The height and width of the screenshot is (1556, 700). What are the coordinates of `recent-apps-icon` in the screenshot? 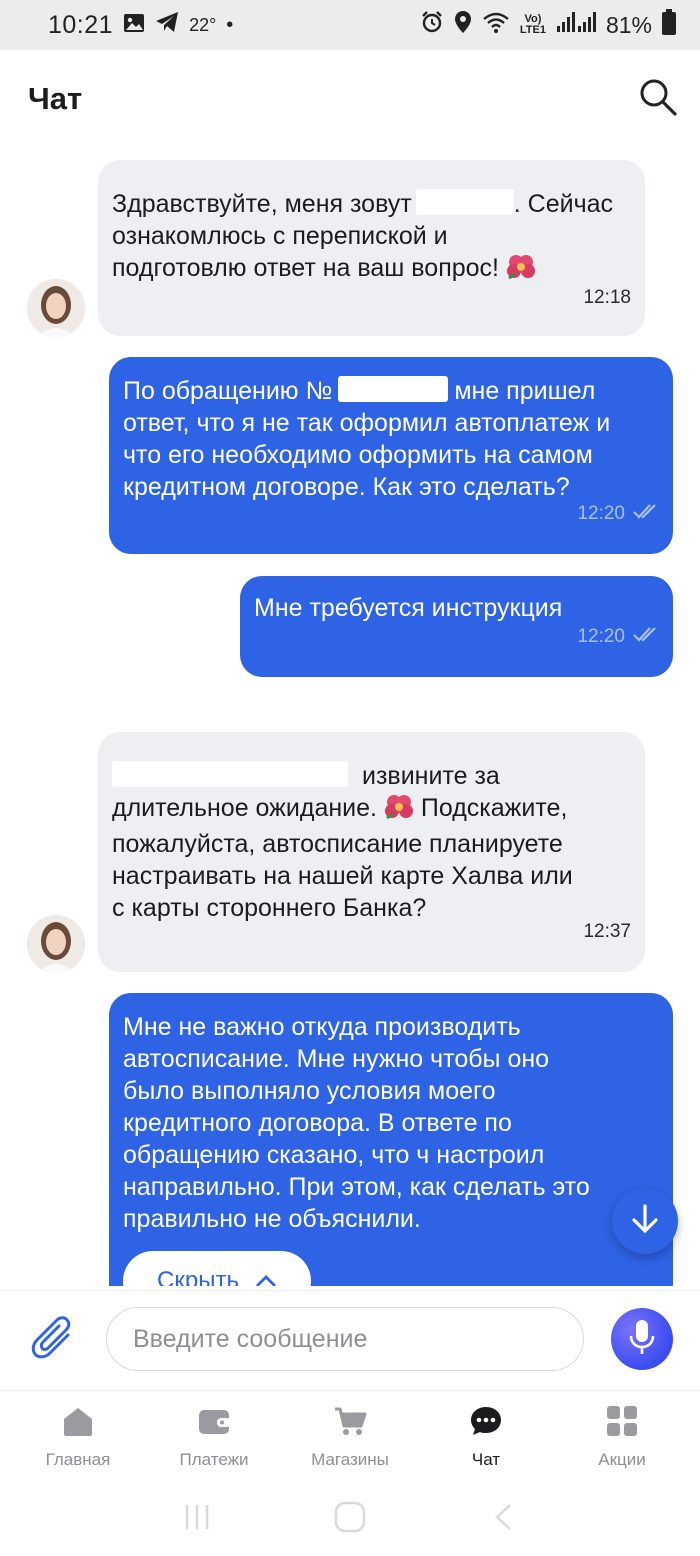 It's located at (197, 1519).